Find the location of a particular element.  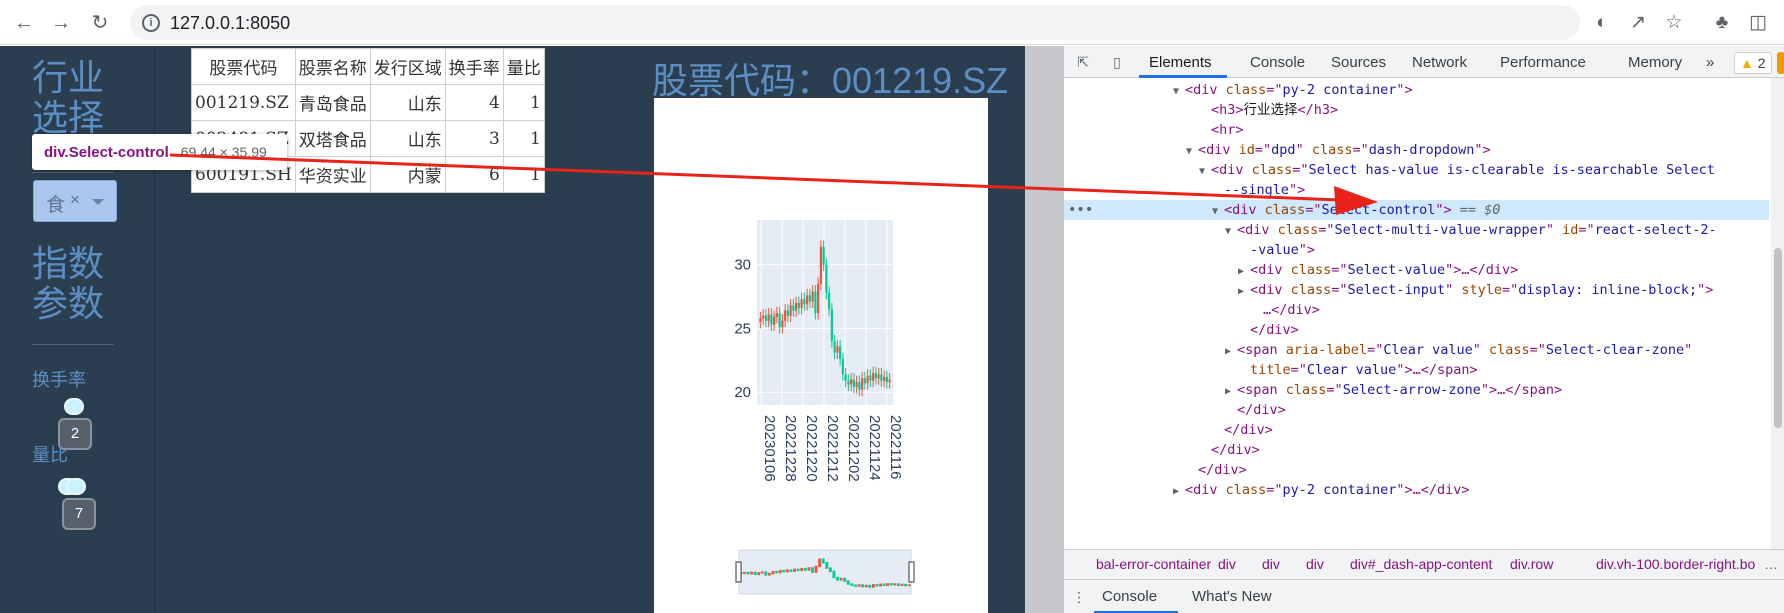

dom-node: ▼ <div class="py-2 container"> is located at coordinates (1416, 90).